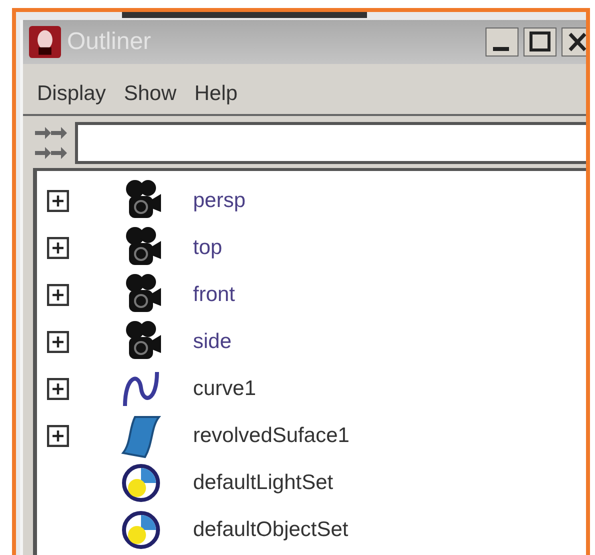  What do you see at coordinates (207, 248) in the screenshot?
I see `item-label: top` at bounding box center [207, 248].